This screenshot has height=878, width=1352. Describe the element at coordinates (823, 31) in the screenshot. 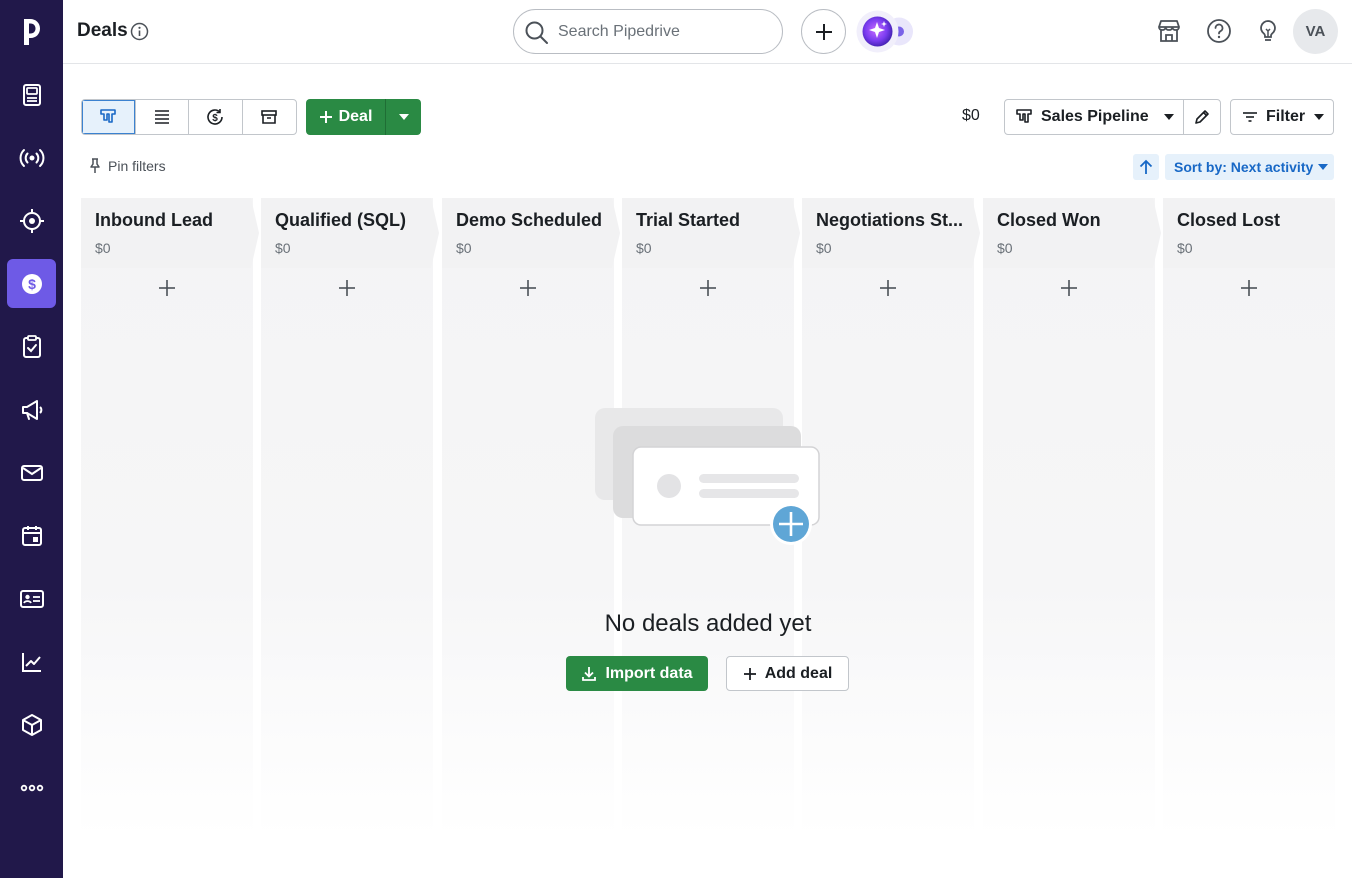

I see `quick-add-button` at that location.